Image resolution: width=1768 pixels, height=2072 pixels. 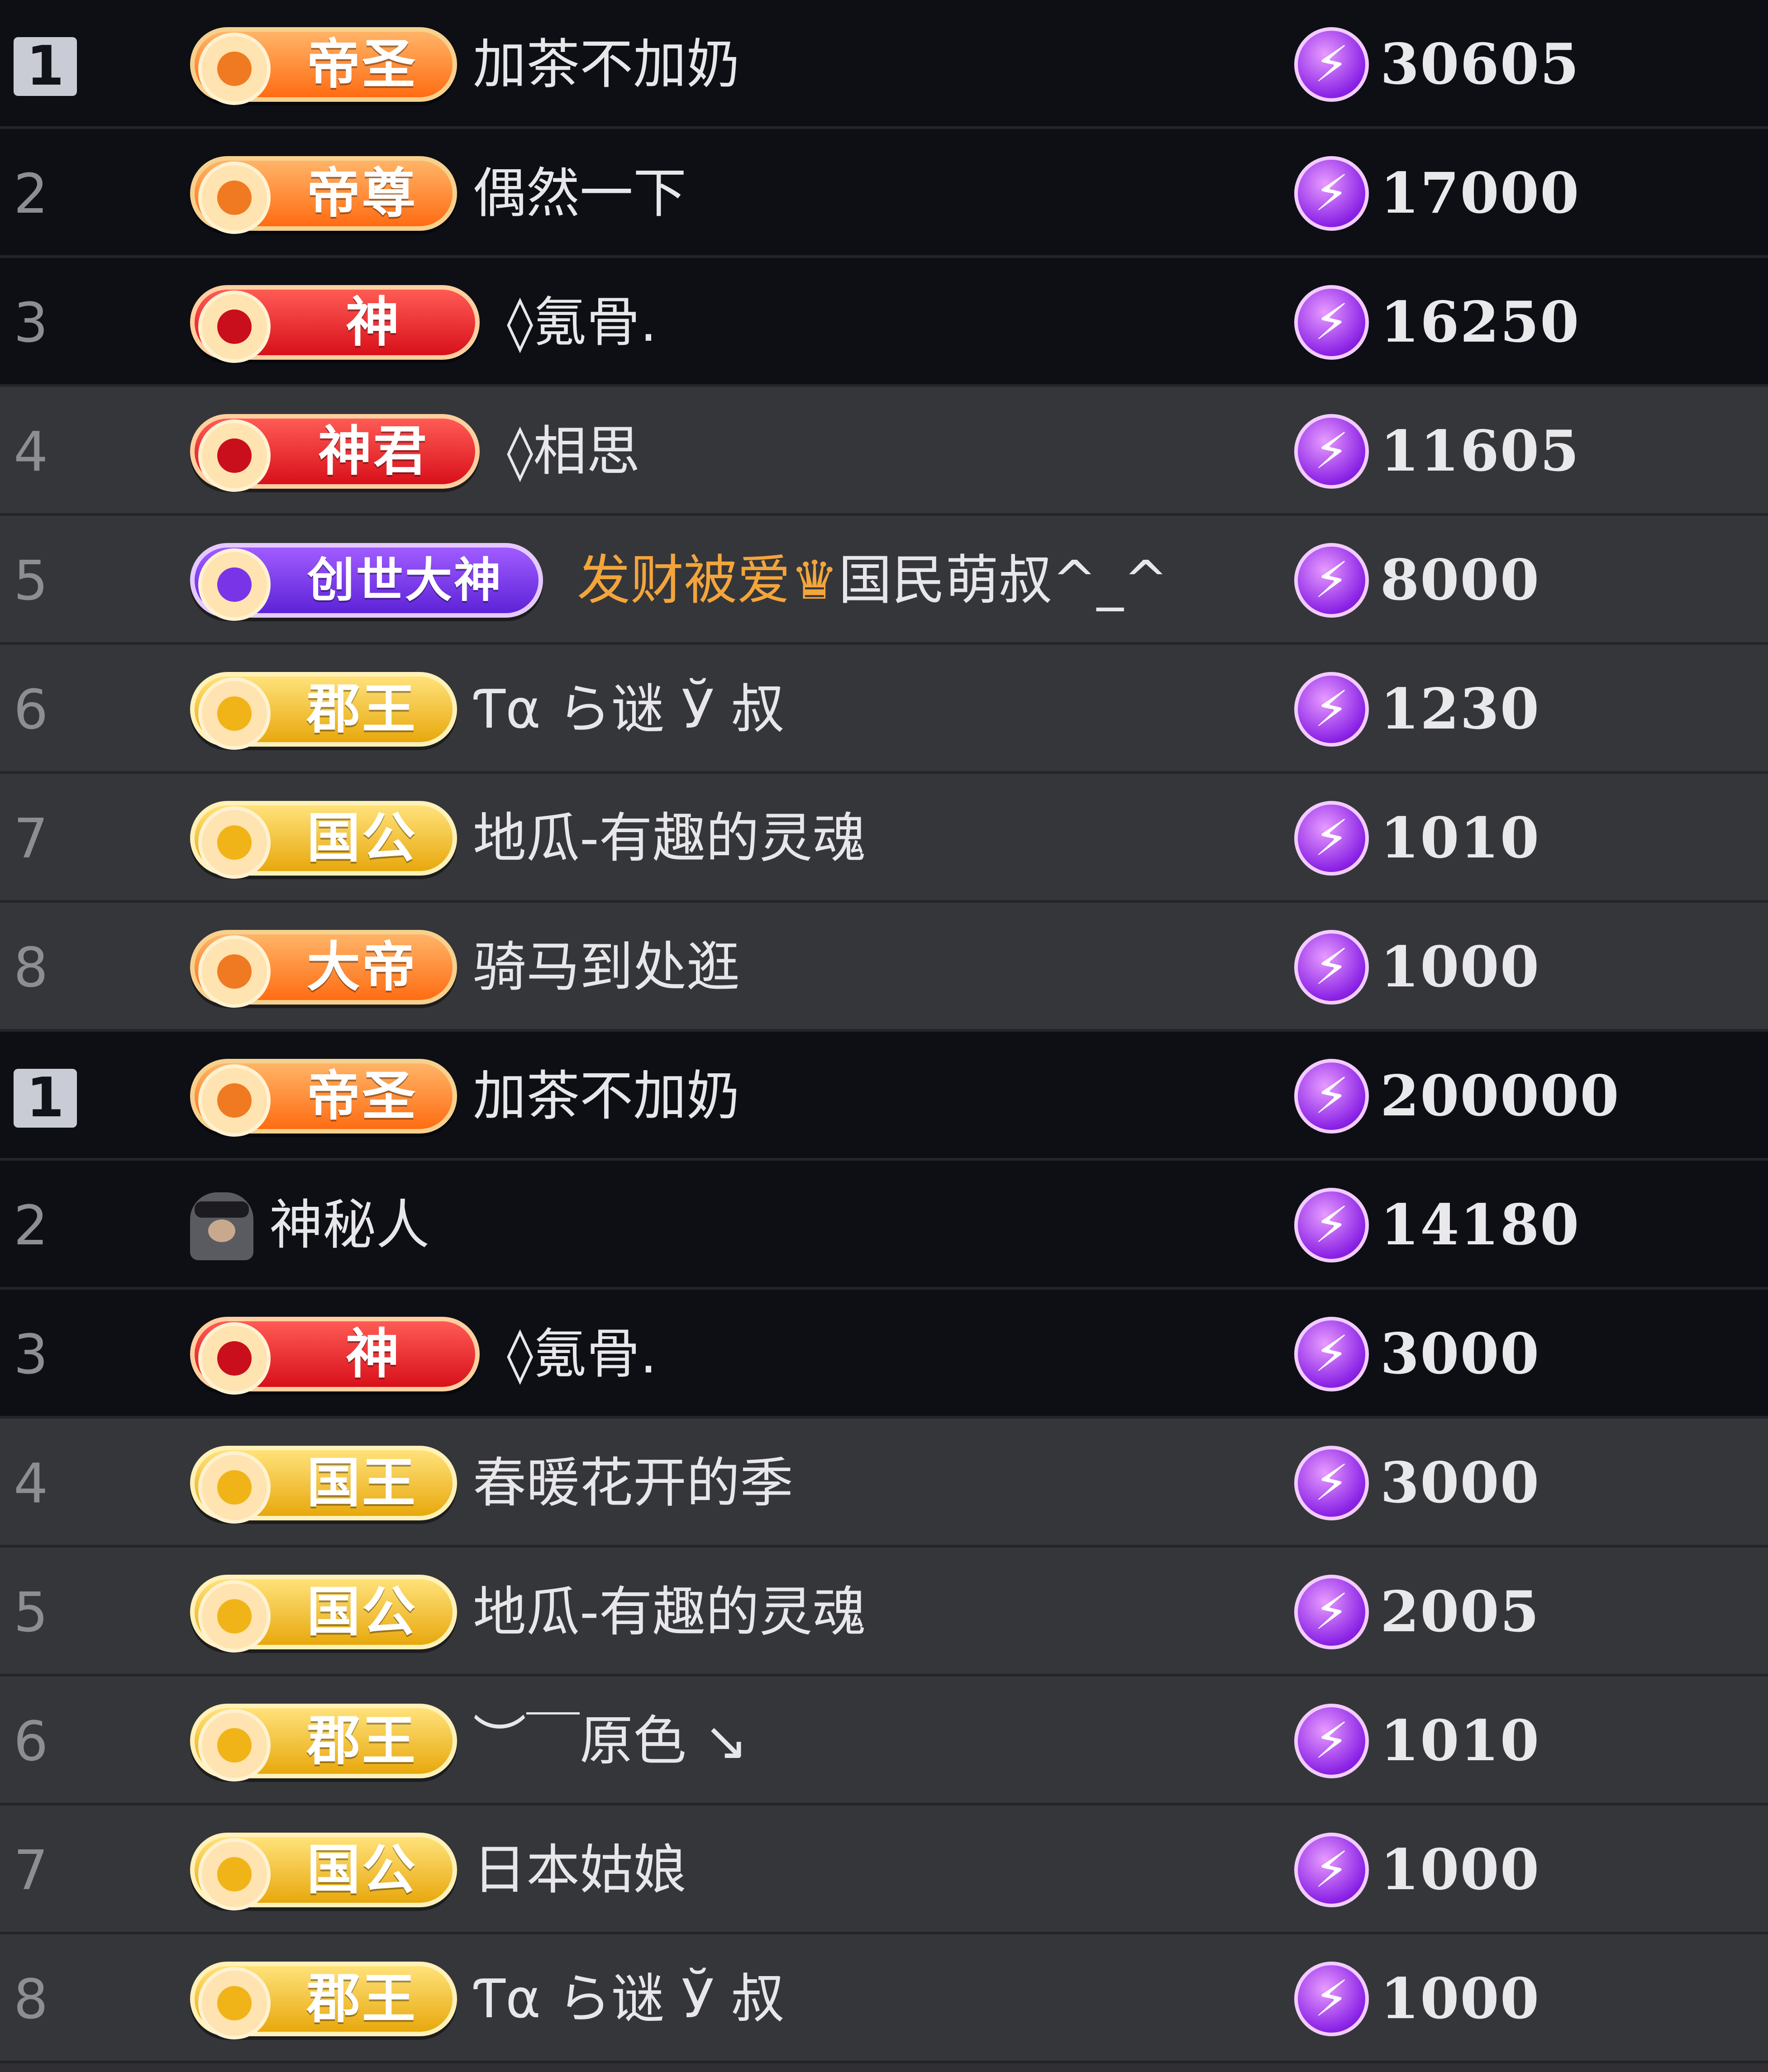 What do you see at coordinates (31, 323) in the screenshot?
I see `rank-number: 3` at bounding box center [31, 323].